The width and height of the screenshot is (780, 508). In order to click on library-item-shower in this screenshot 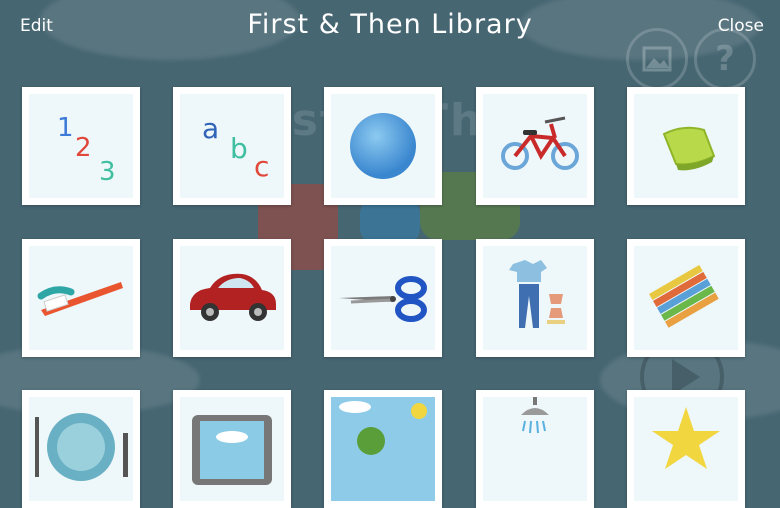, I will do `click(535, 449)`.